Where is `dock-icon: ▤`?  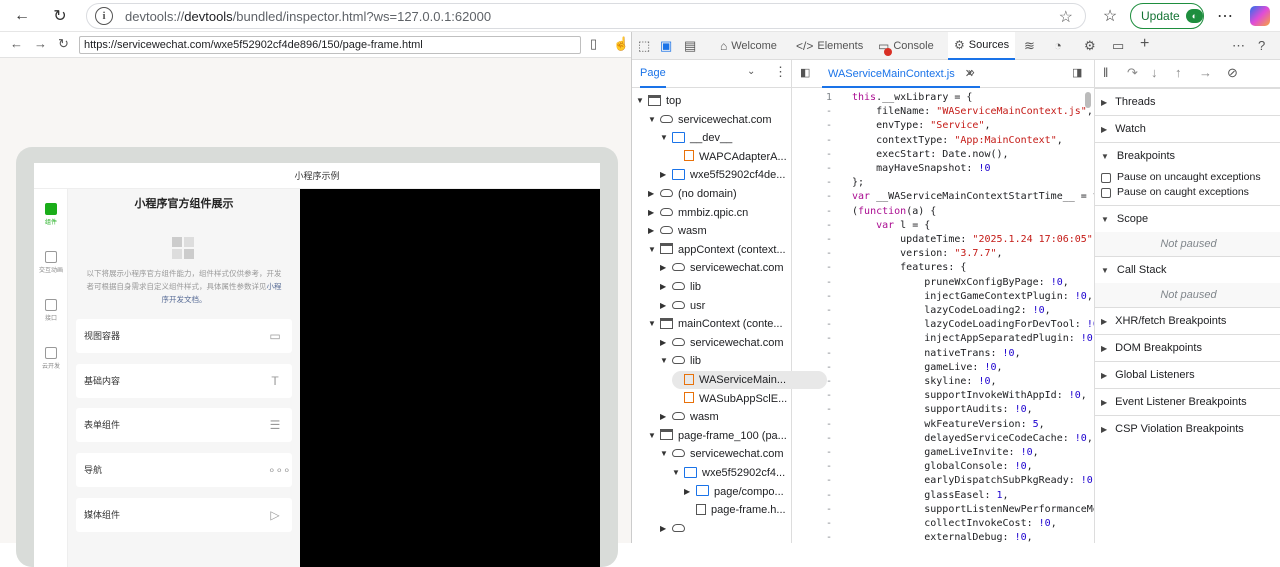
dock-icon: ▤ is located at coordinates (690, 46).